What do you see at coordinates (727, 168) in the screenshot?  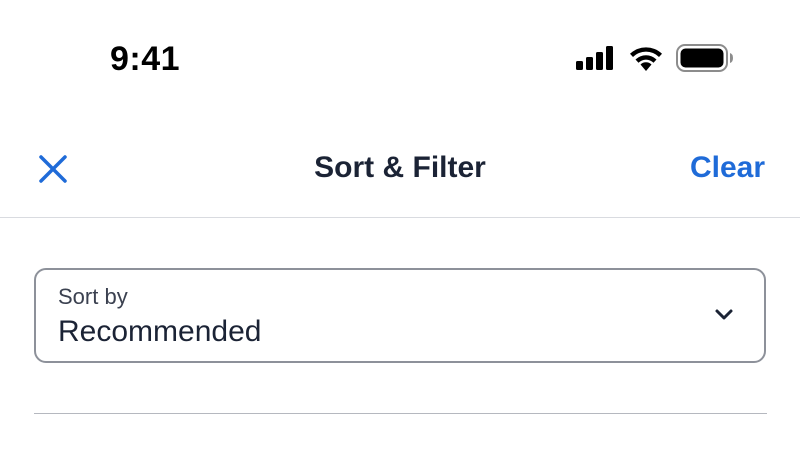 I see `clear-button: Clear` at bounding box center [727, 168].